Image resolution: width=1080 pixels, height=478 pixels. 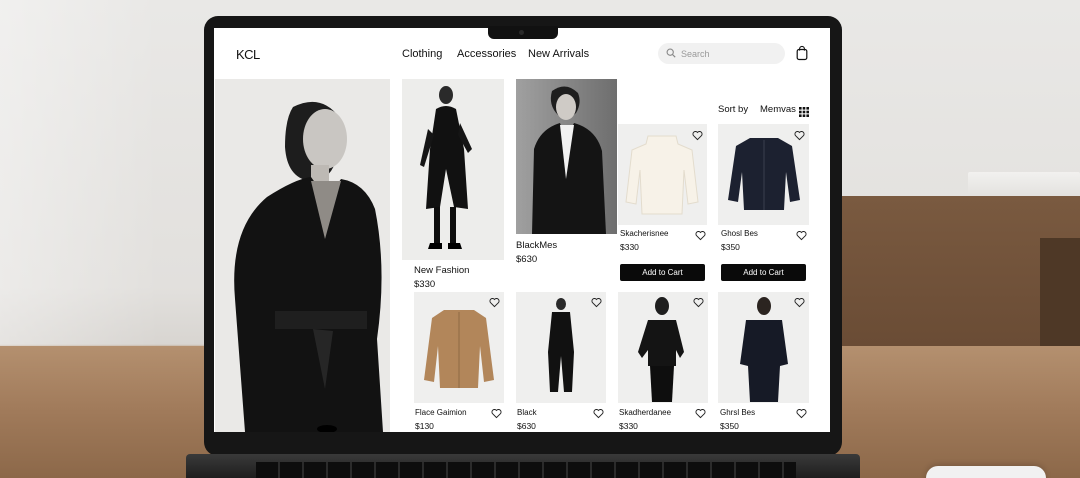 I want to click on product-photo-camel-jacket, so click(x=459, y=347).